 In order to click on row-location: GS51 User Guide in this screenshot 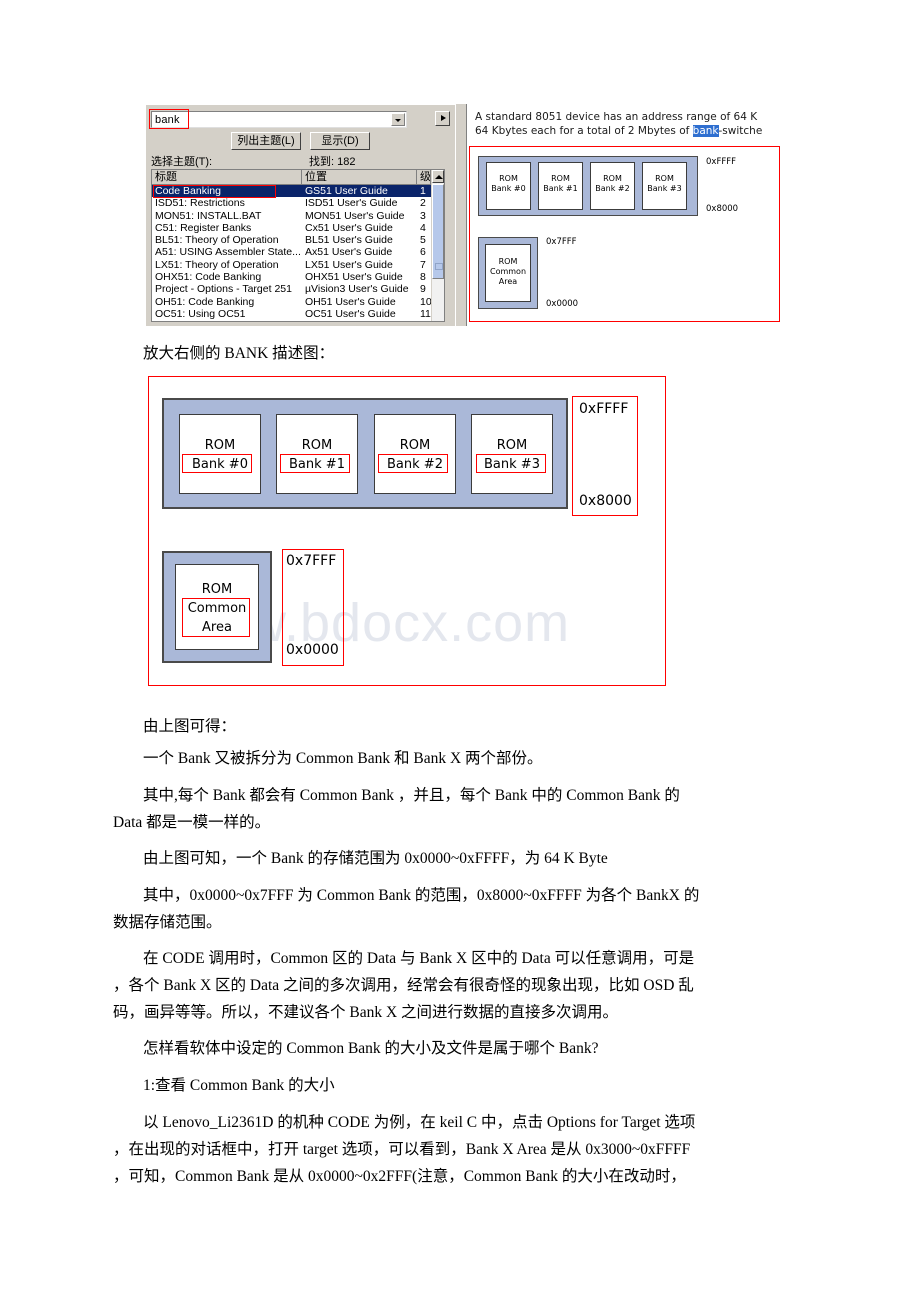, I will do `click(346, 191)`.